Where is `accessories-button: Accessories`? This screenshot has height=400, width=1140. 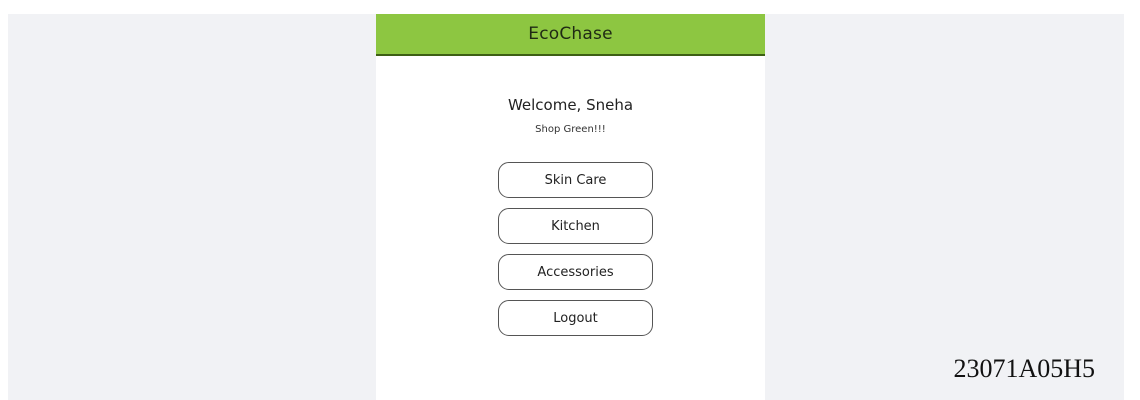 accessories-button: Accessories is located at coordinates (575, 272).